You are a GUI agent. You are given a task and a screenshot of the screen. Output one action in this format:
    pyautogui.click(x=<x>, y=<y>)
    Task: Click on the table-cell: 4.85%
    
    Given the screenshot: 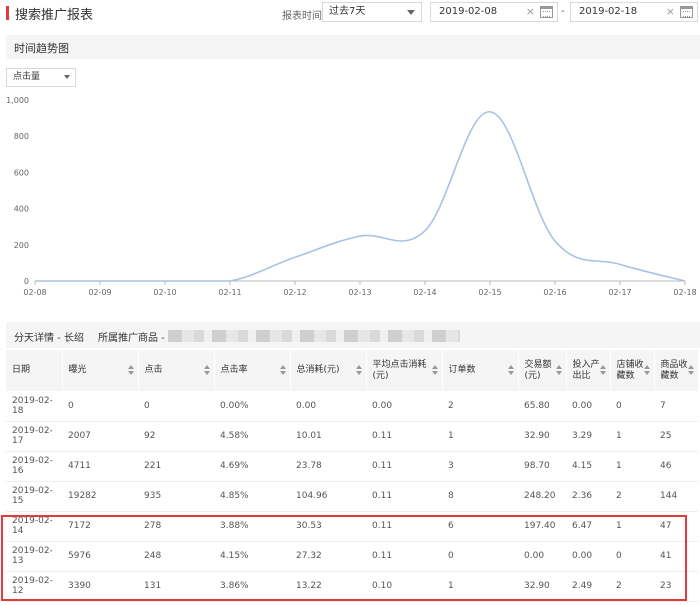 What is the action you would take?
    pyautogui.click(x=252, y=496)
    